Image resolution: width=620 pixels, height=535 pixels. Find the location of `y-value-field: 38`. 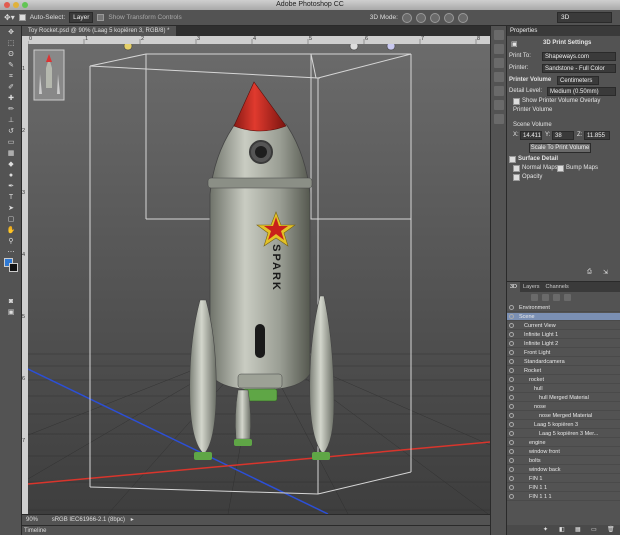

y-value-field: 38 is located at coordinates (563, 135).